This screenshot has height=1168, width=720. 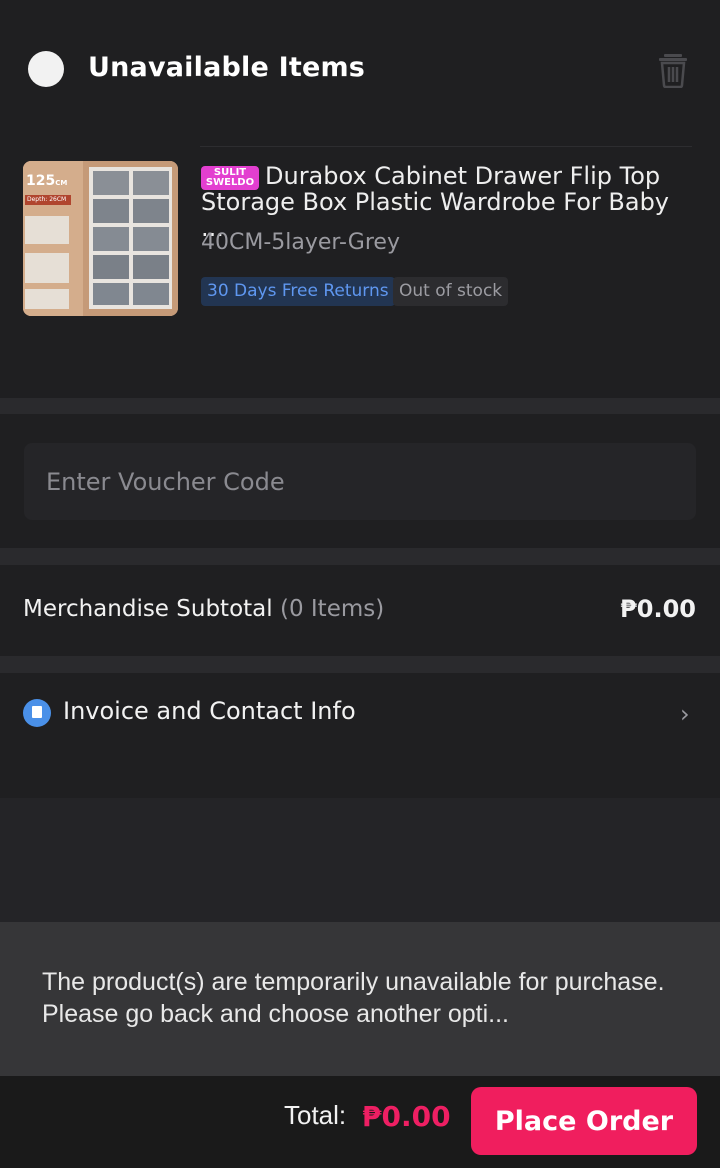 I want to click on thumb-width-label: 125CM, so click(x=47, y=181).